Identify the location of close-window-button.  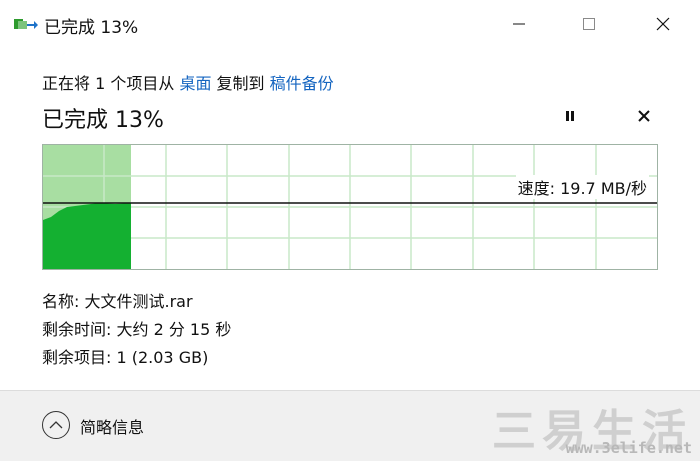
(663, 24).